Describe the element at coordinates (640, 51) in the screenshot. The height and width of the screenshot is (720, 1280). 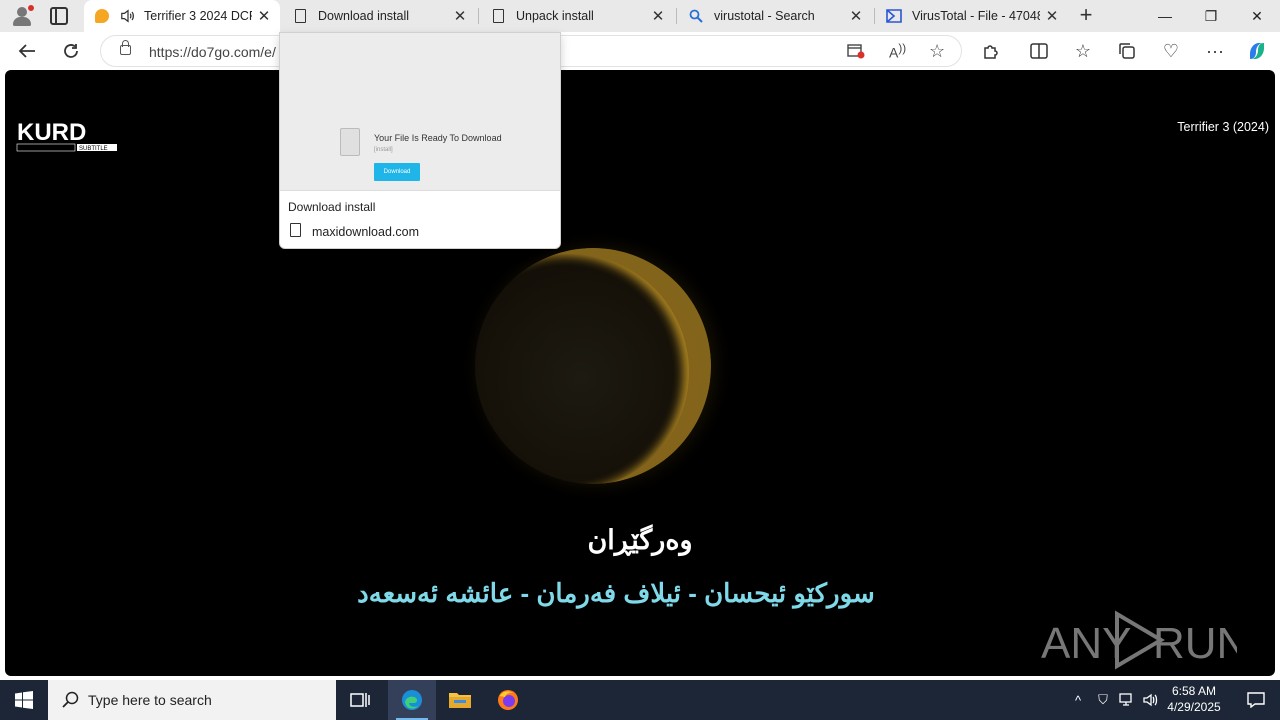
I see `browser-toolbar: https://do7go.com/e/ A)) ☆ ☆ ♡ ···` at that location.